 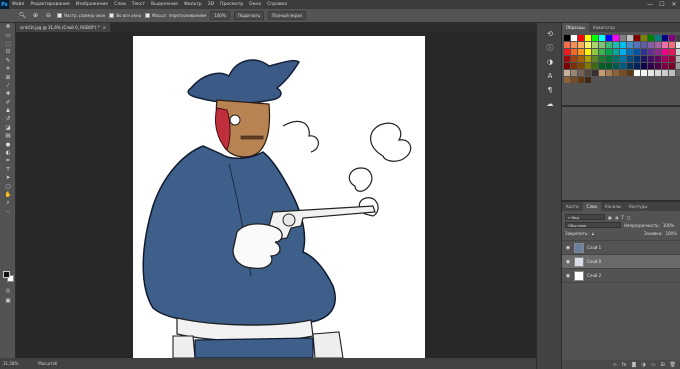 What do you see at coordinates (550, 34) in the screenshot?
I see `history-panel-icon: ⟲` at bounding box center [550, 34].